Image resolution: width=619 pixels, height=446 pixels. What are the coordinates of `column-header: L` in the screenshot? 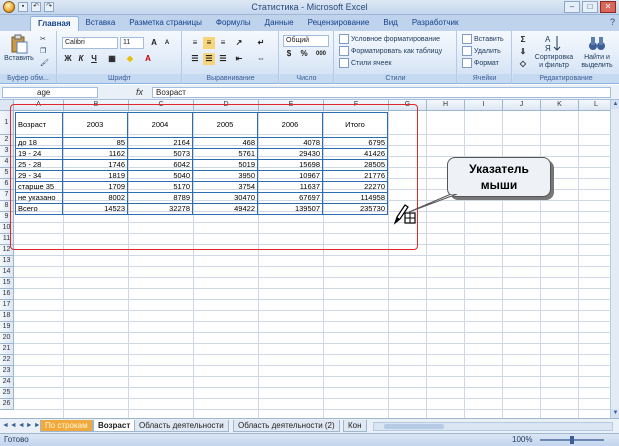 It's located at (596, 105).